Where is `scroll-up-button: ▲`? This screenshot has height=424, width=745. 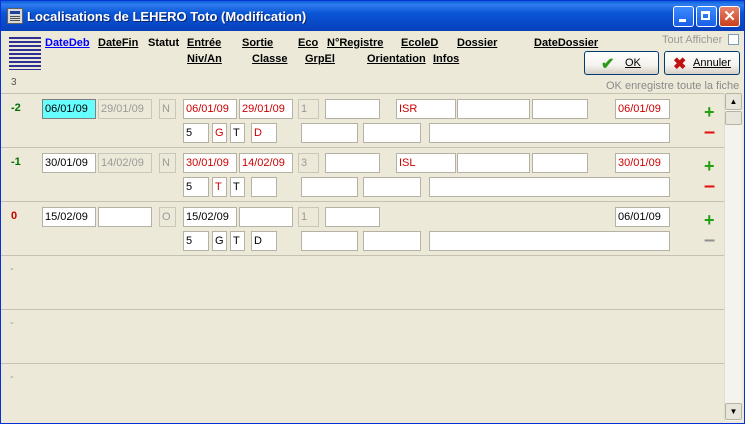 scroll-up-button: ▲ is located at coordinates (733, 101).